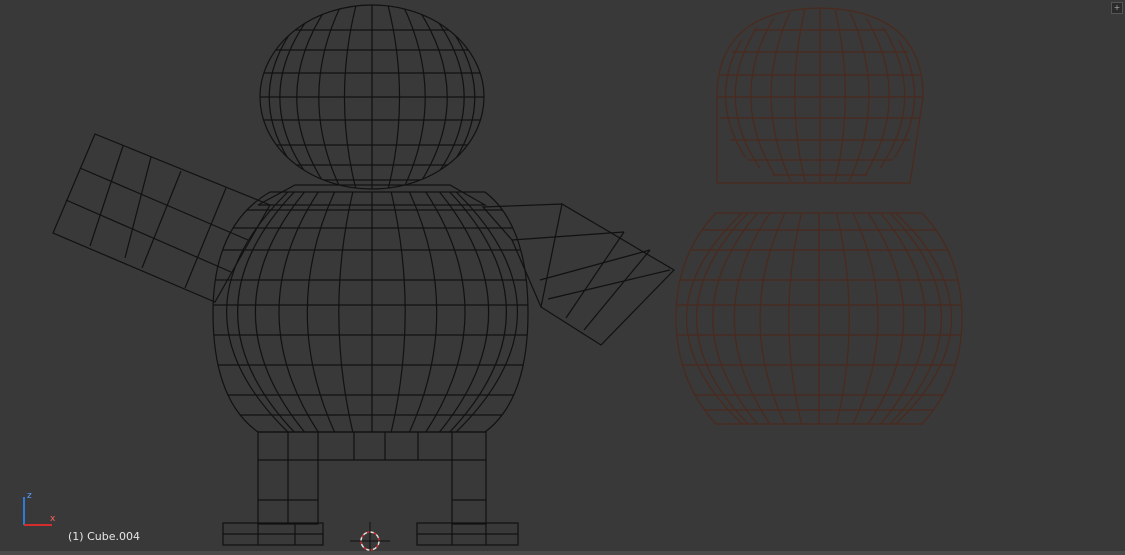 This screenshot has height=555, width=1125. I want to click on body-mesh, so click(370, 312).